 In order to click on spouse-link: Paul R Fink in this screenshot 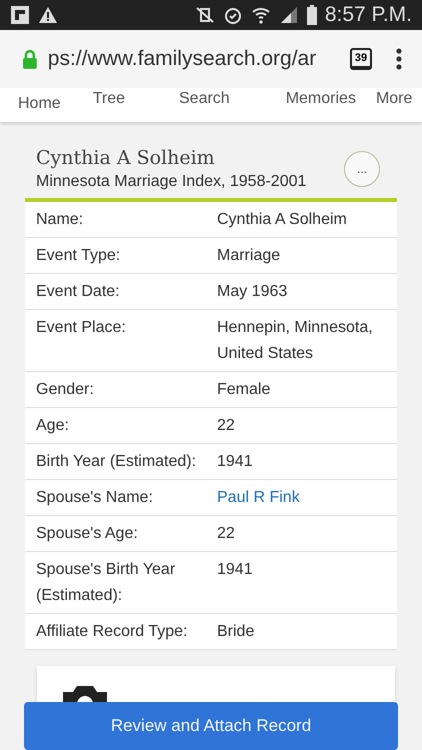, I will do `click(302, 498)`.